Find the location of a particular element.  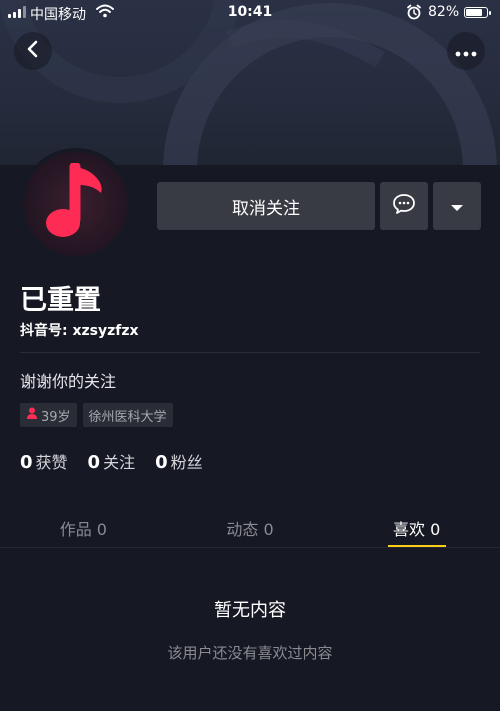

unfollow-button: 取消关注 is located at coordinates (266, 206).